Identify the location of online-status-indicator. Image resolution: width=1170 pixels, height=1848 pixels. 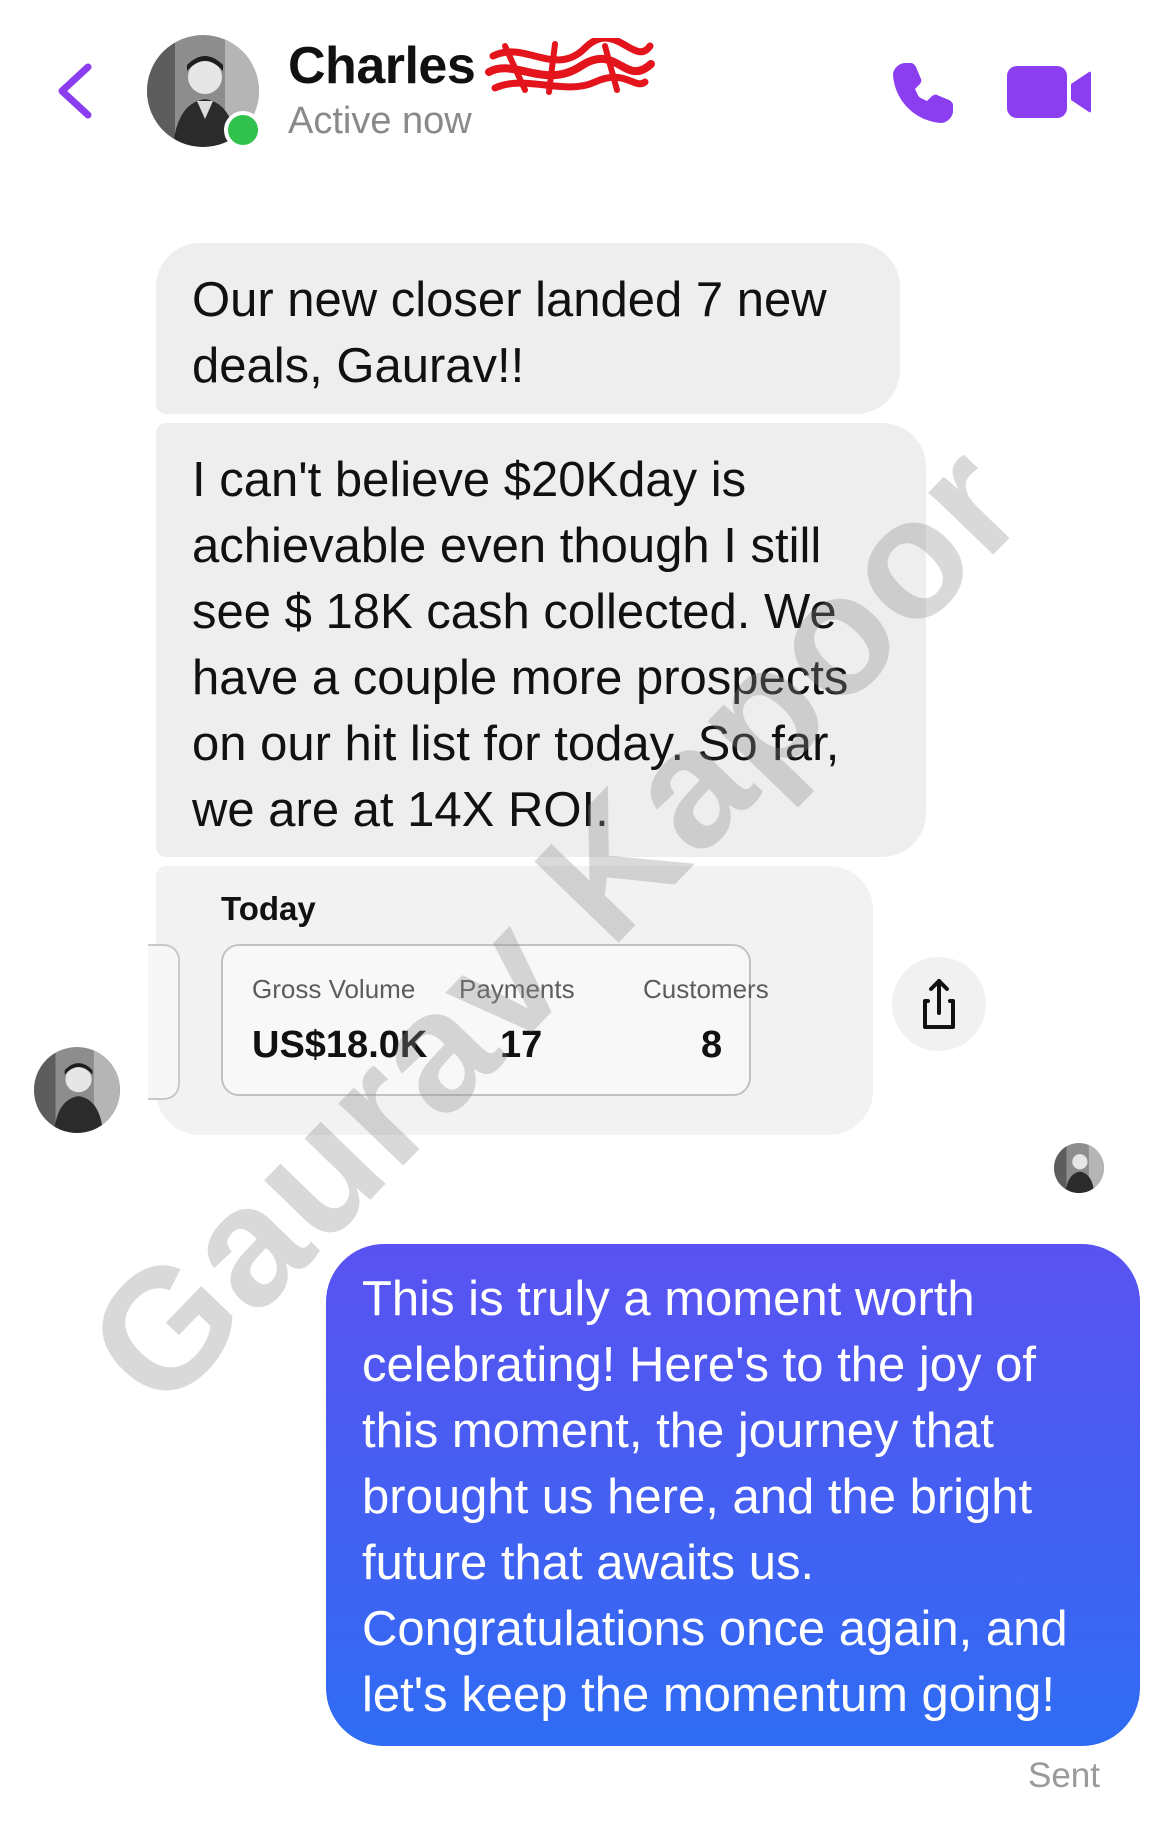
(243, 130).